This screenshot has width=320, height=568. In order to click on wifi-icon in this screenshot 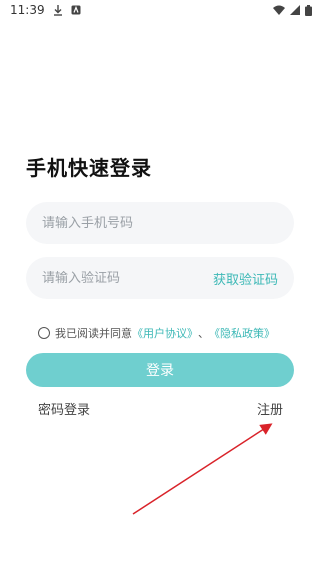, I will do `click(279, 10)`.